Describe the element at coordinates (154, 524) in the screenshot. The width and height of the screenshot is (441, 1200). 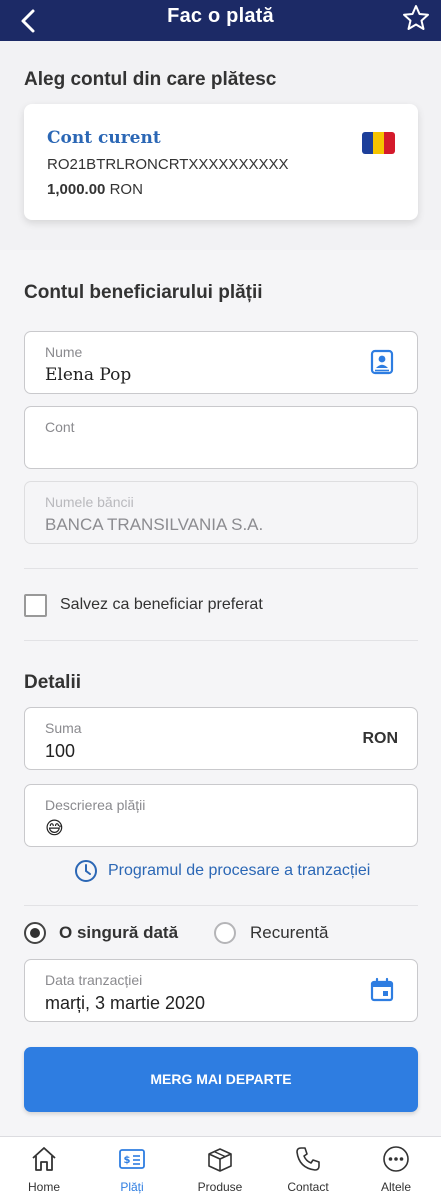
I see `bank-name-value: BANCA TRANSILVANIA S.A.` at that location.